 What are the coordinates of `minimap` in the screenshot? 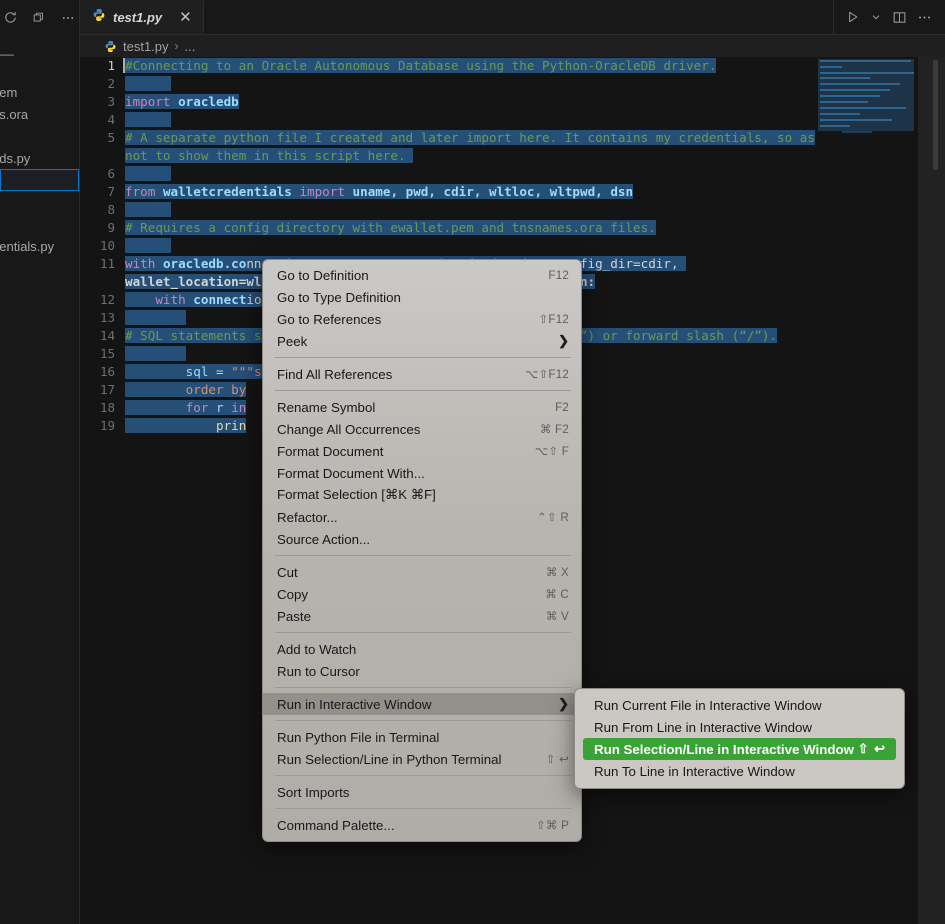 It's located at (868, 490).